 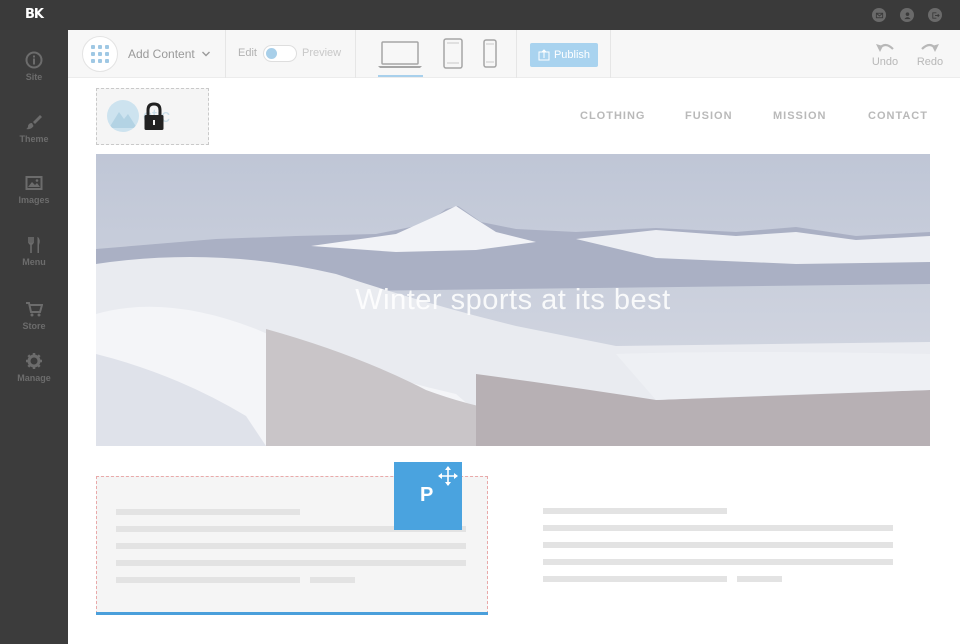 What do you see at coordinates (34, 337) in the screenshot?
I see `sidebar: Site Theme Images Menu Store Manage` at bounding box center [34, 337].